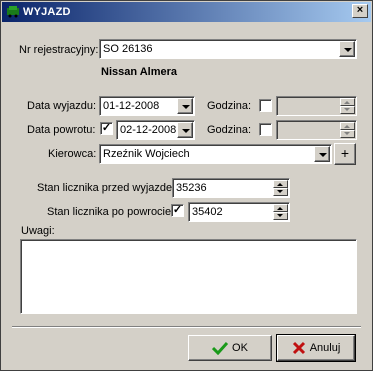  Describe the element at coordinates (207, 212) in the screenshot. I see `odometer-after-value: 35402` at that location.